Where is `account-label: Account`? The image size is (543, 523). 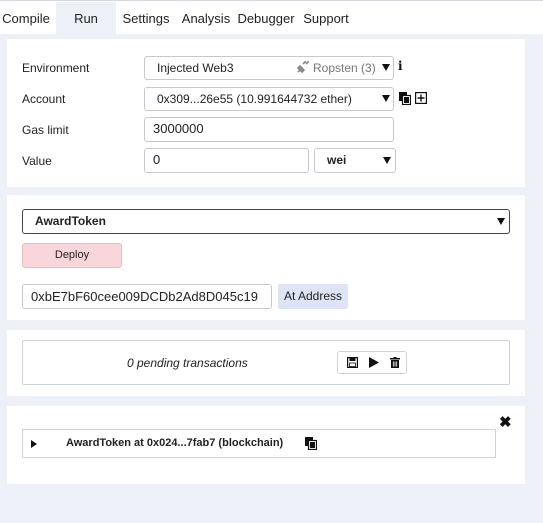 account-label: Account is located at coordinates (44, 99).